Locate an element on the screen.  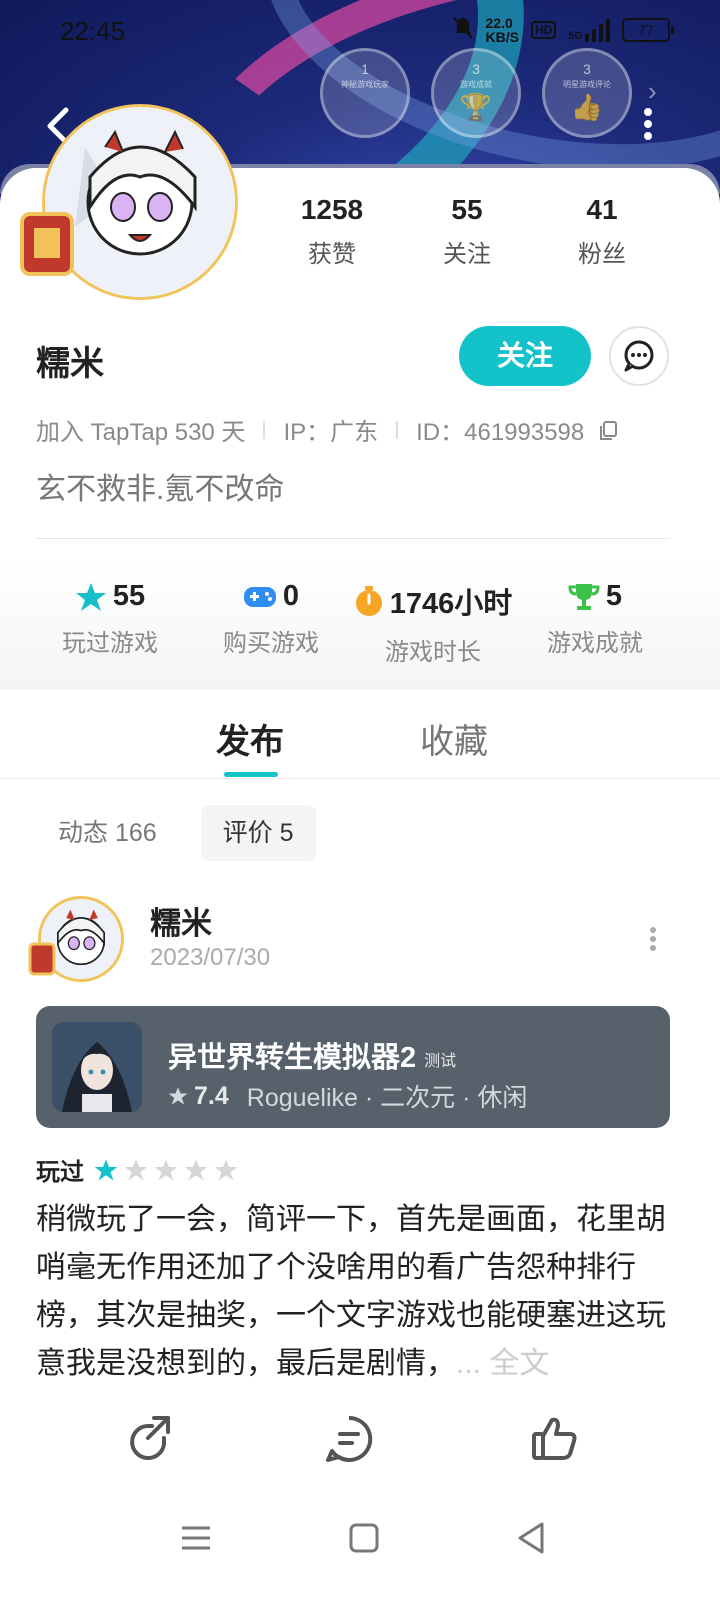
badge-2: 3 游戏成就 🏆 is located at coordinates (476, 93).